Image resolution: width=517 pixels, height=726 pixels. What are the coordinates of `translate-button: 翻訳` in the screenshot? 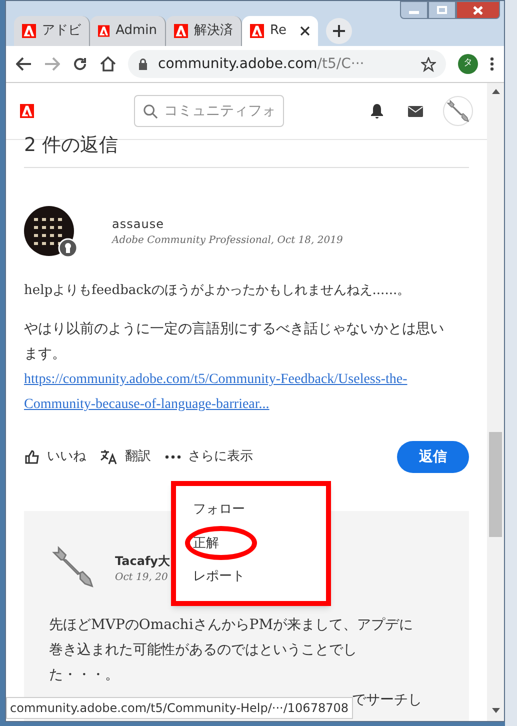 It's located at (125, 457).